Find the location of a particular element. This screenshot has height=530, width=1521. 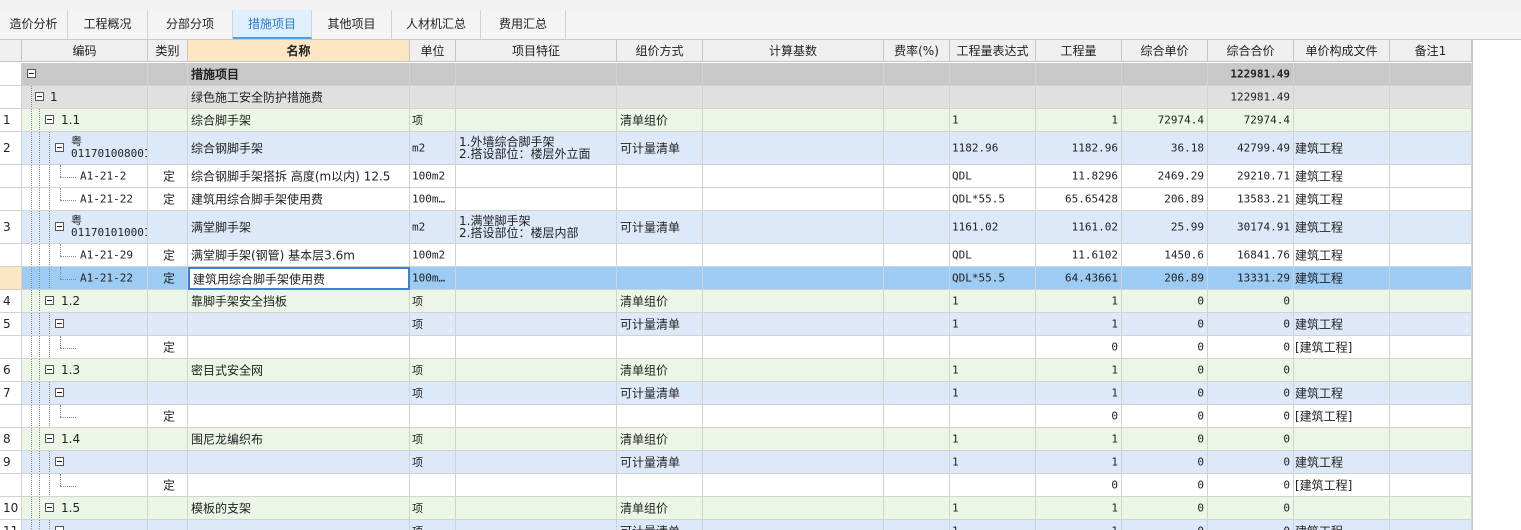

column-header: 单价构成文件 is located at coordinates (1342, 51).